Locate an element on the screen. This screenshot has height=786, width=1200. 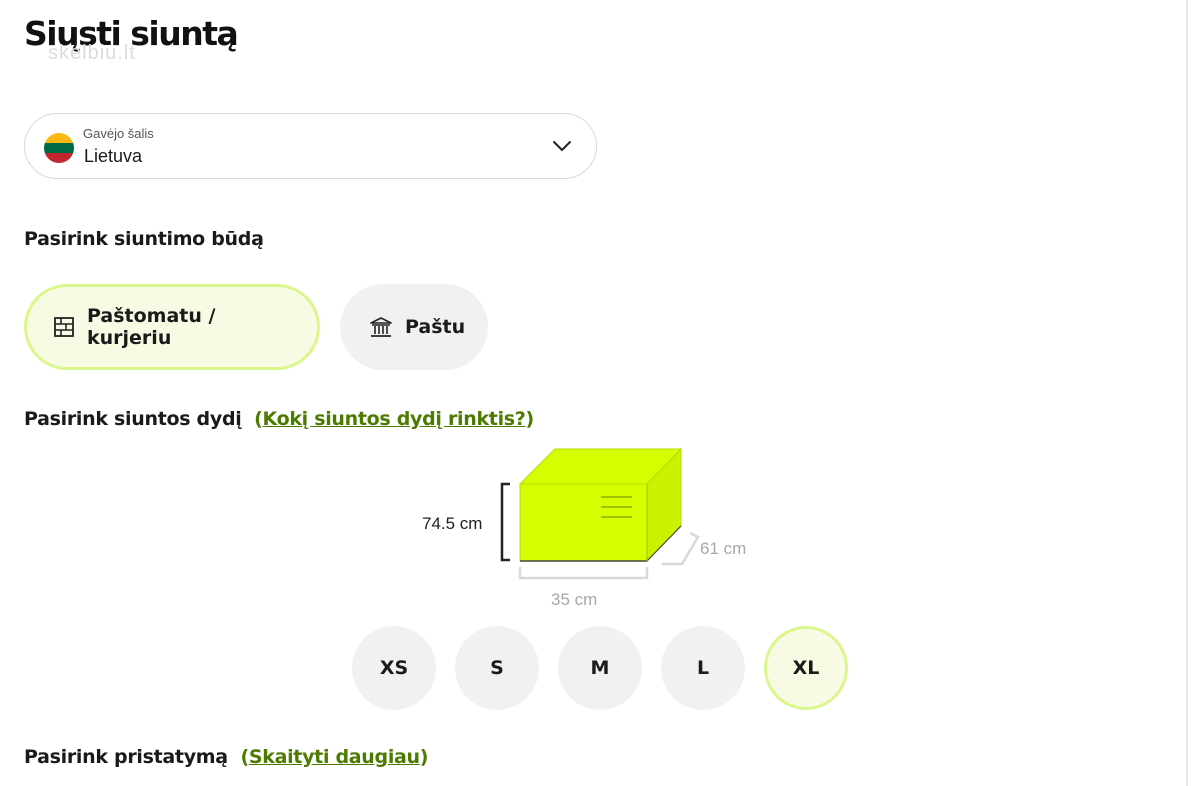
size-xs-label: XS is located at coordinates (394, 668).